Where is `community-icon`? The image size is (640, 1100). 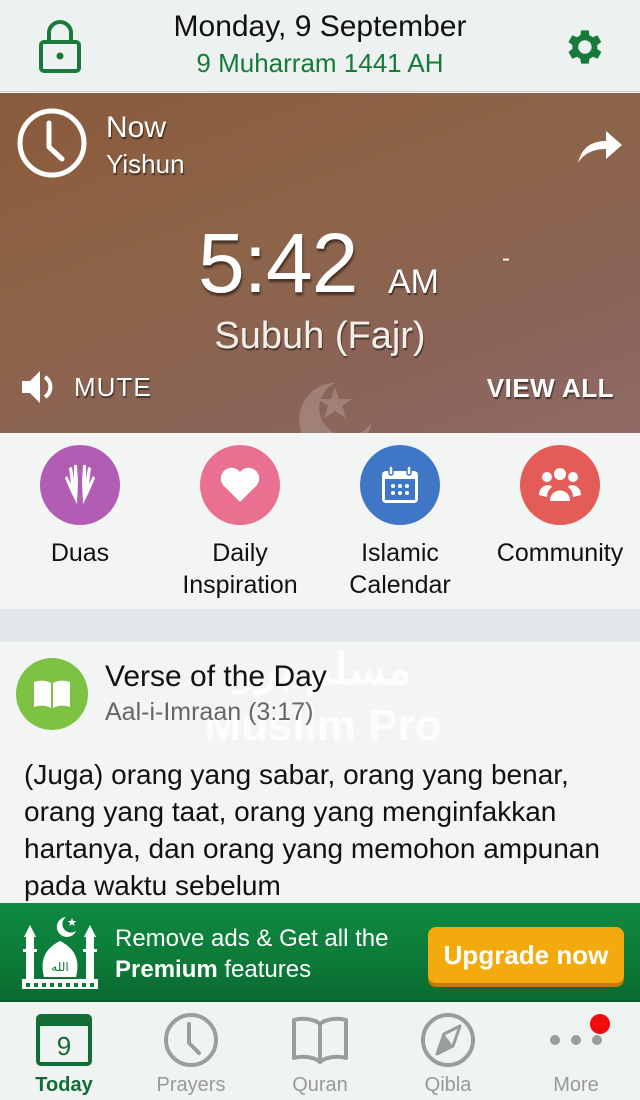 community-icon is located at coordinates (560, 485).